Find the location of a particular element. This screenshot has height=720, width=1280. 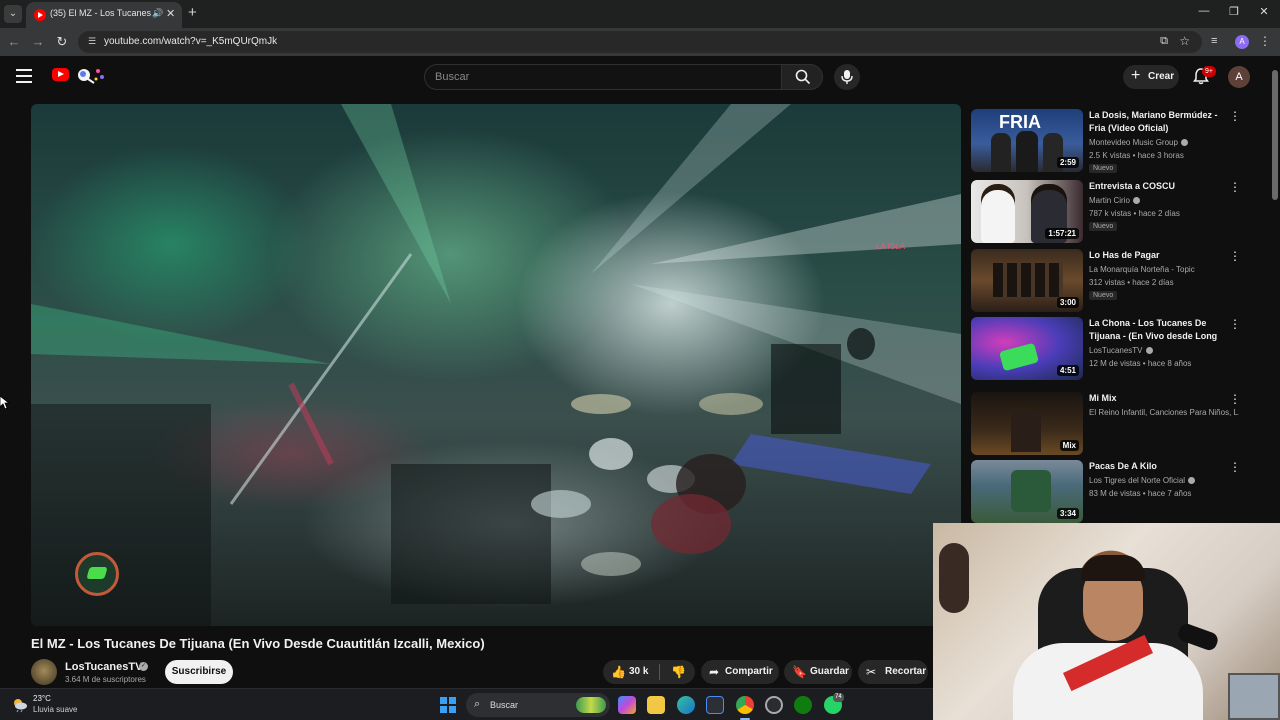

video-thumbnail: Mix is located at coordinates (1027, 423).